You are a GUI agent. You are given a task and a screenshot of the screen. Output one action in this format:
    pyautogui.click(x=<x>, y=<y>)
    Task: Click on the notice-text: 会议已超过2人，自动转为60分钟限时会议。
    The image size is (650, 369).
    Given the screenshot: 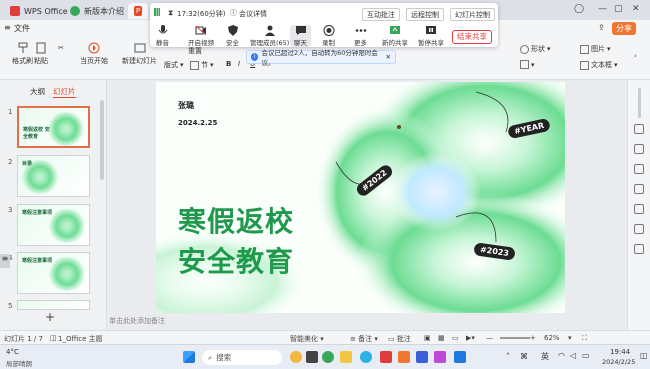 What is the action you would take?
    pyautogui.click(x=319, y=58)
    